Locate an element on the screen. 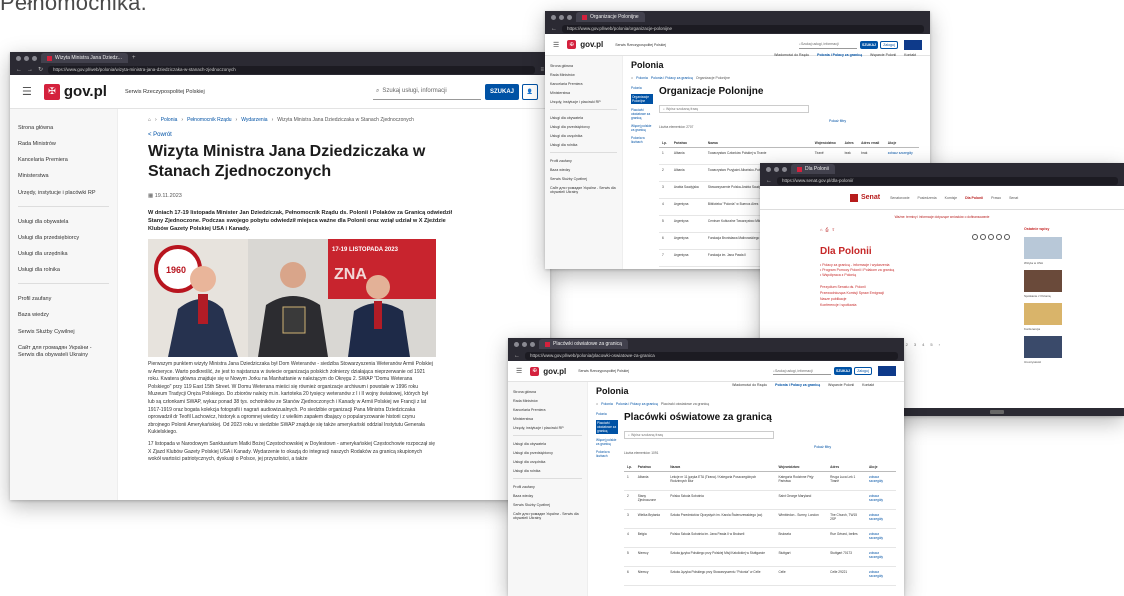  browser-tab: Placówki oświatowe za granicą is located at coordinates (583, 344).